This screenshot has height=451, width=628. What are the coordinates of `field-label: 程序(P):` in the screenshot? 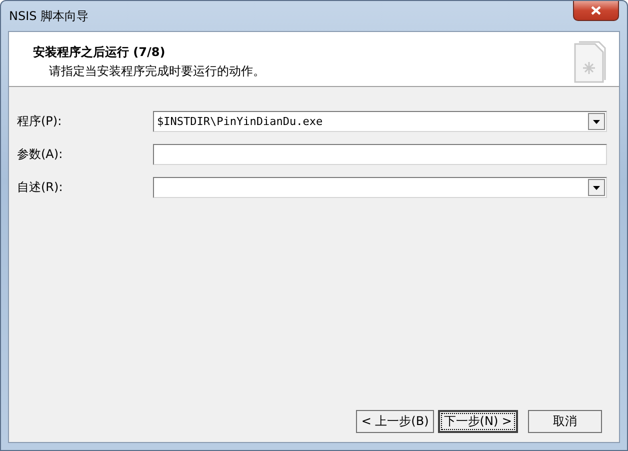 It's located at (40, 121).